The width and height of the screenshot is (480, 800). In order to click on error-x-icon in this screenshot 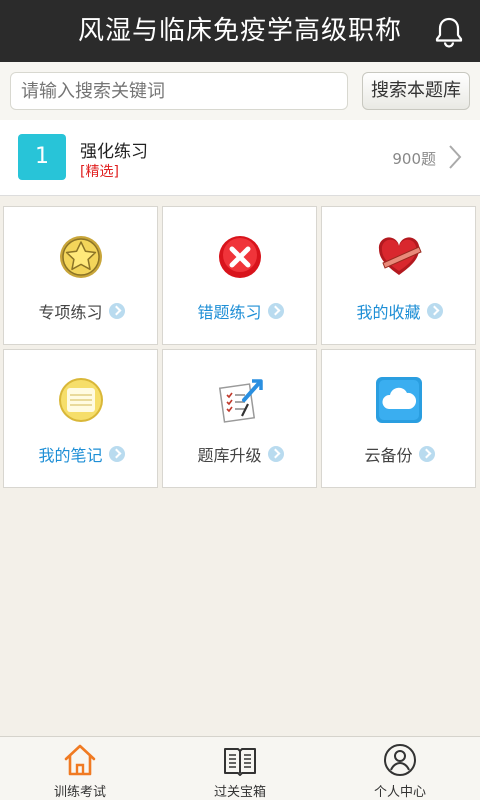, I will do `click(239, 257)`.